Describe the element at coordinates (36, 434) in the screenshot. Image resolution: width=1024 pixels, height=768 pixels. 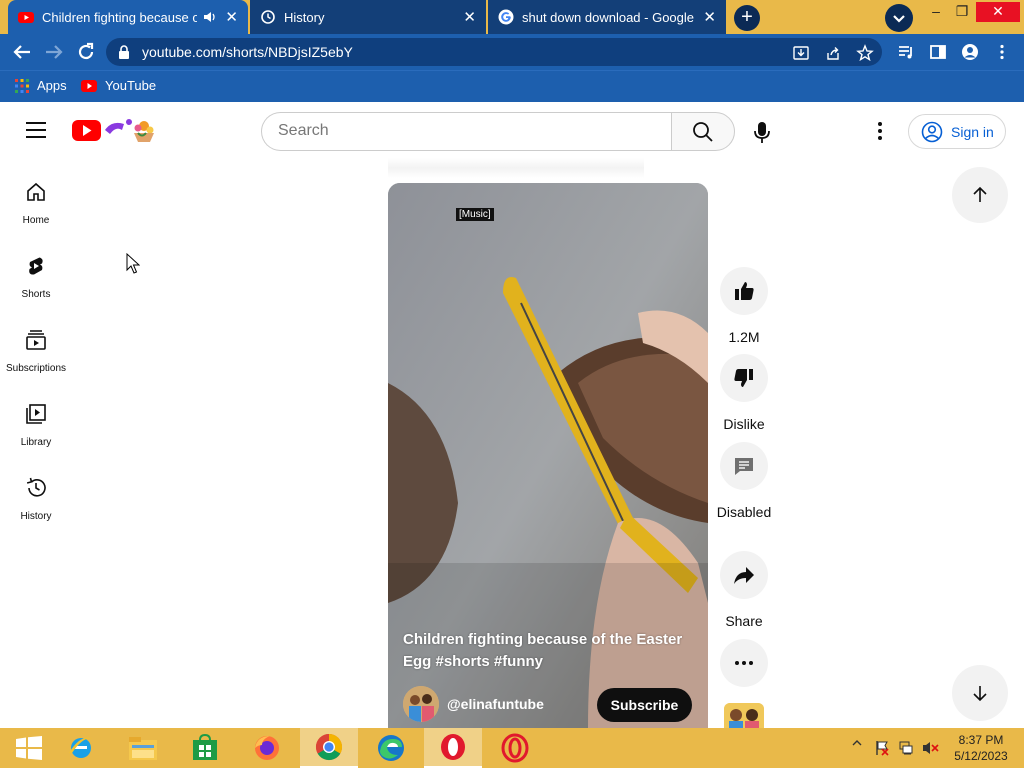
I see `sidebar-item-library: Library` at that location.